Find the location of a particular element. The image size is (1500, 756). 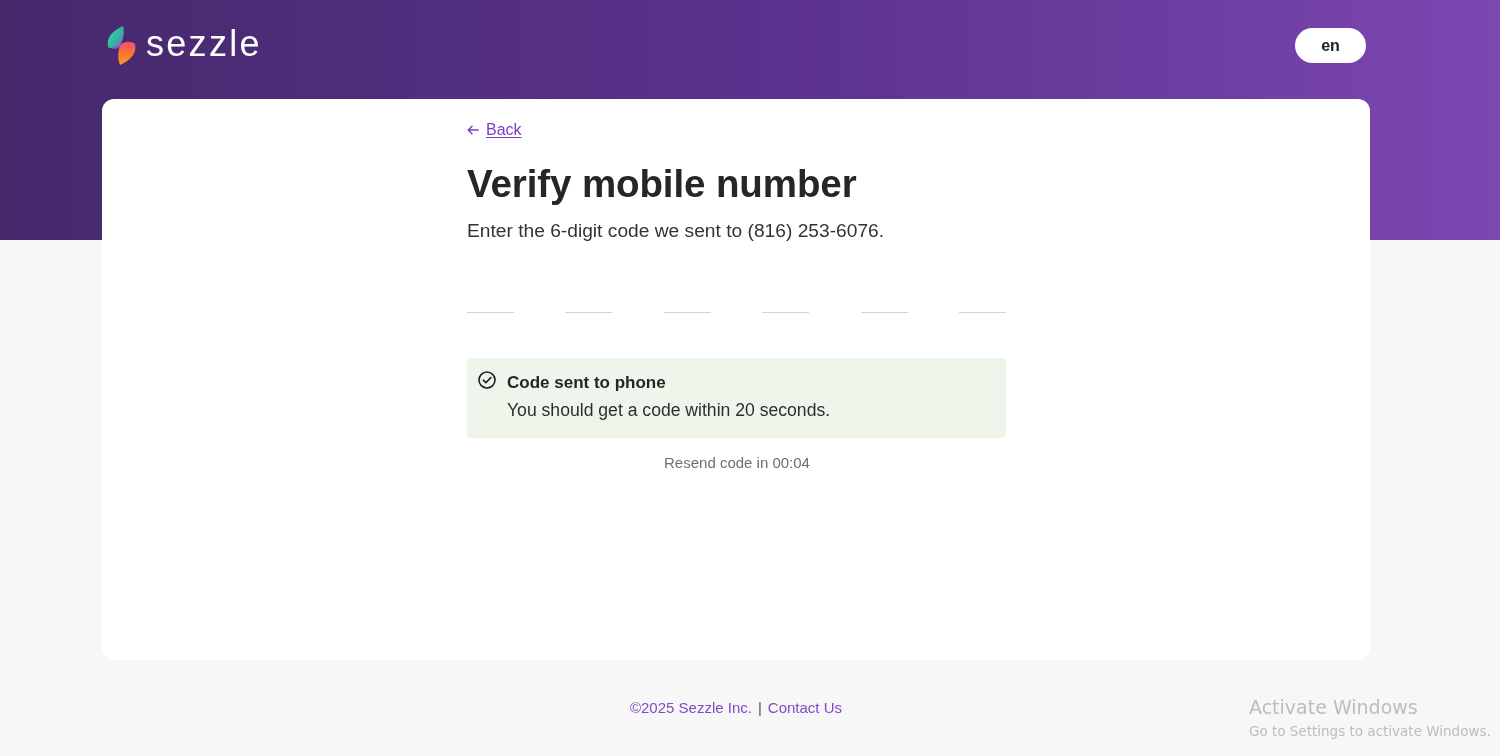

back-link: Back is located at coordinates (494, 130).